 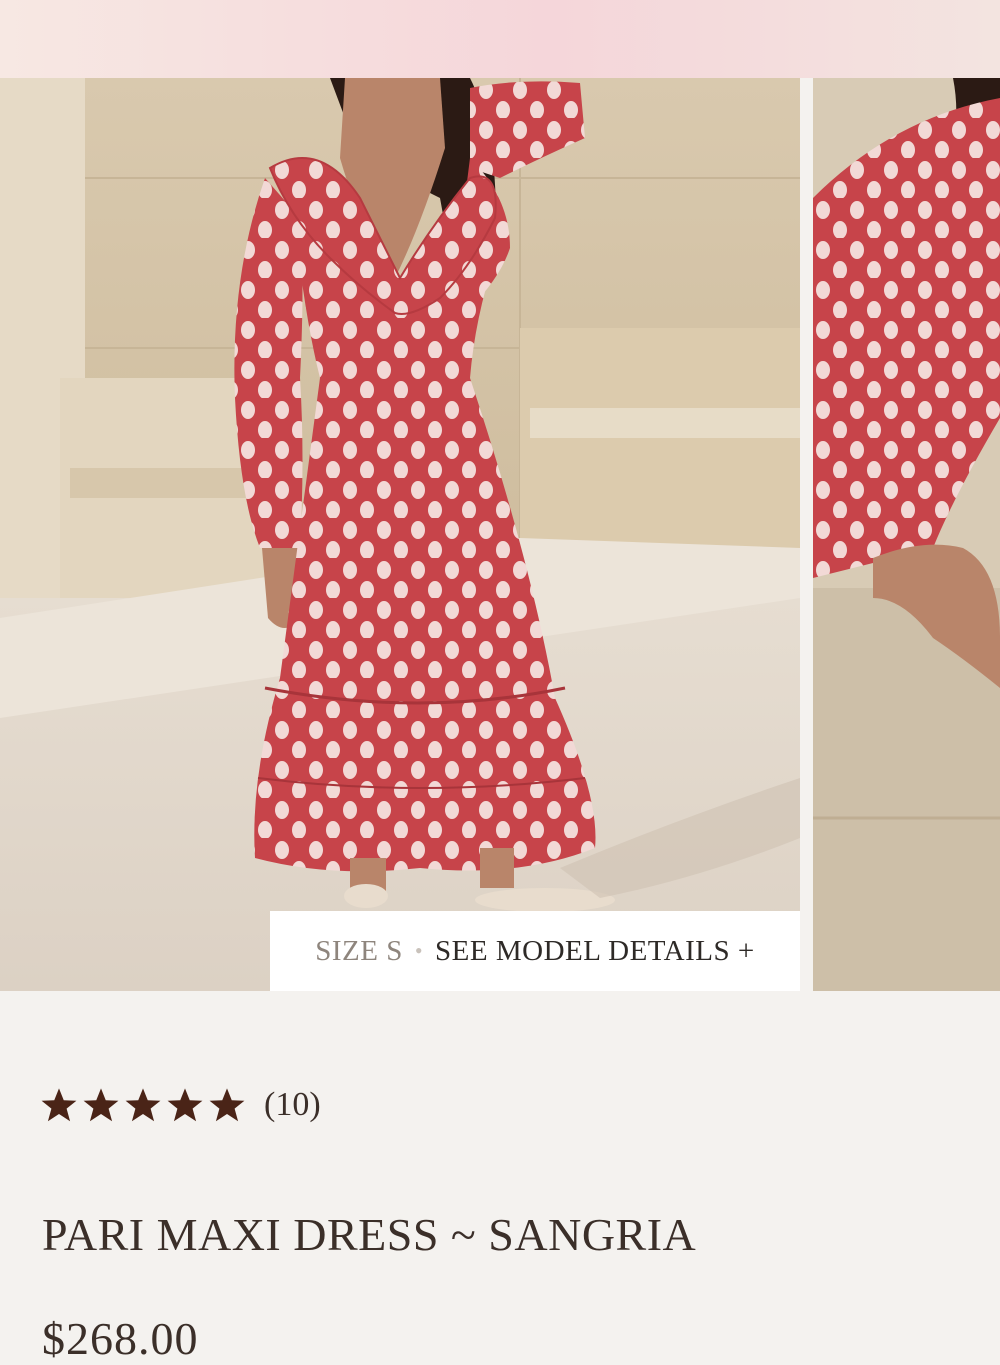 I want to click on product-title: PARI MAXI DRESS ~ SANGRIA, so click(x=369, y=1234).